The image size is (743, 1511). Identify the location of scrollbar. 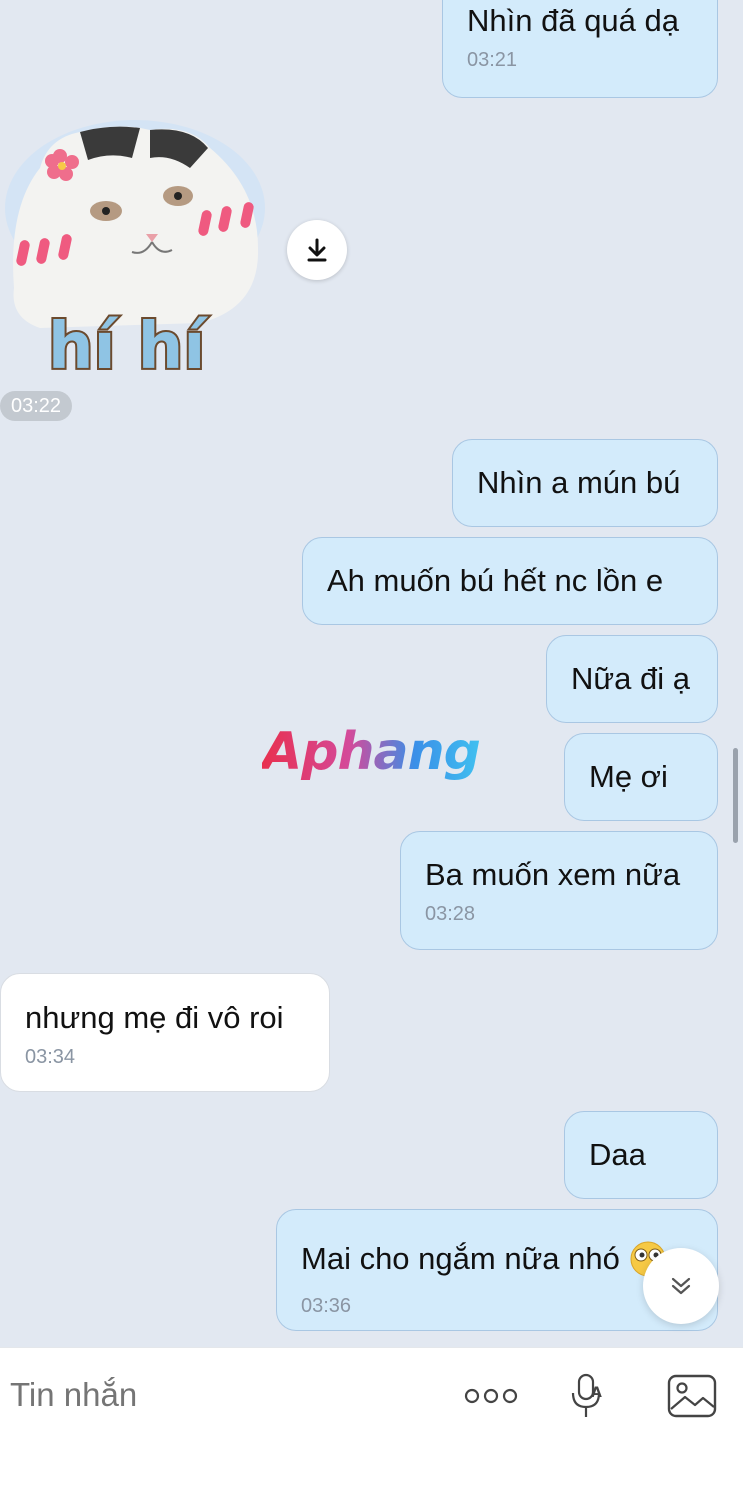
(735, 795).